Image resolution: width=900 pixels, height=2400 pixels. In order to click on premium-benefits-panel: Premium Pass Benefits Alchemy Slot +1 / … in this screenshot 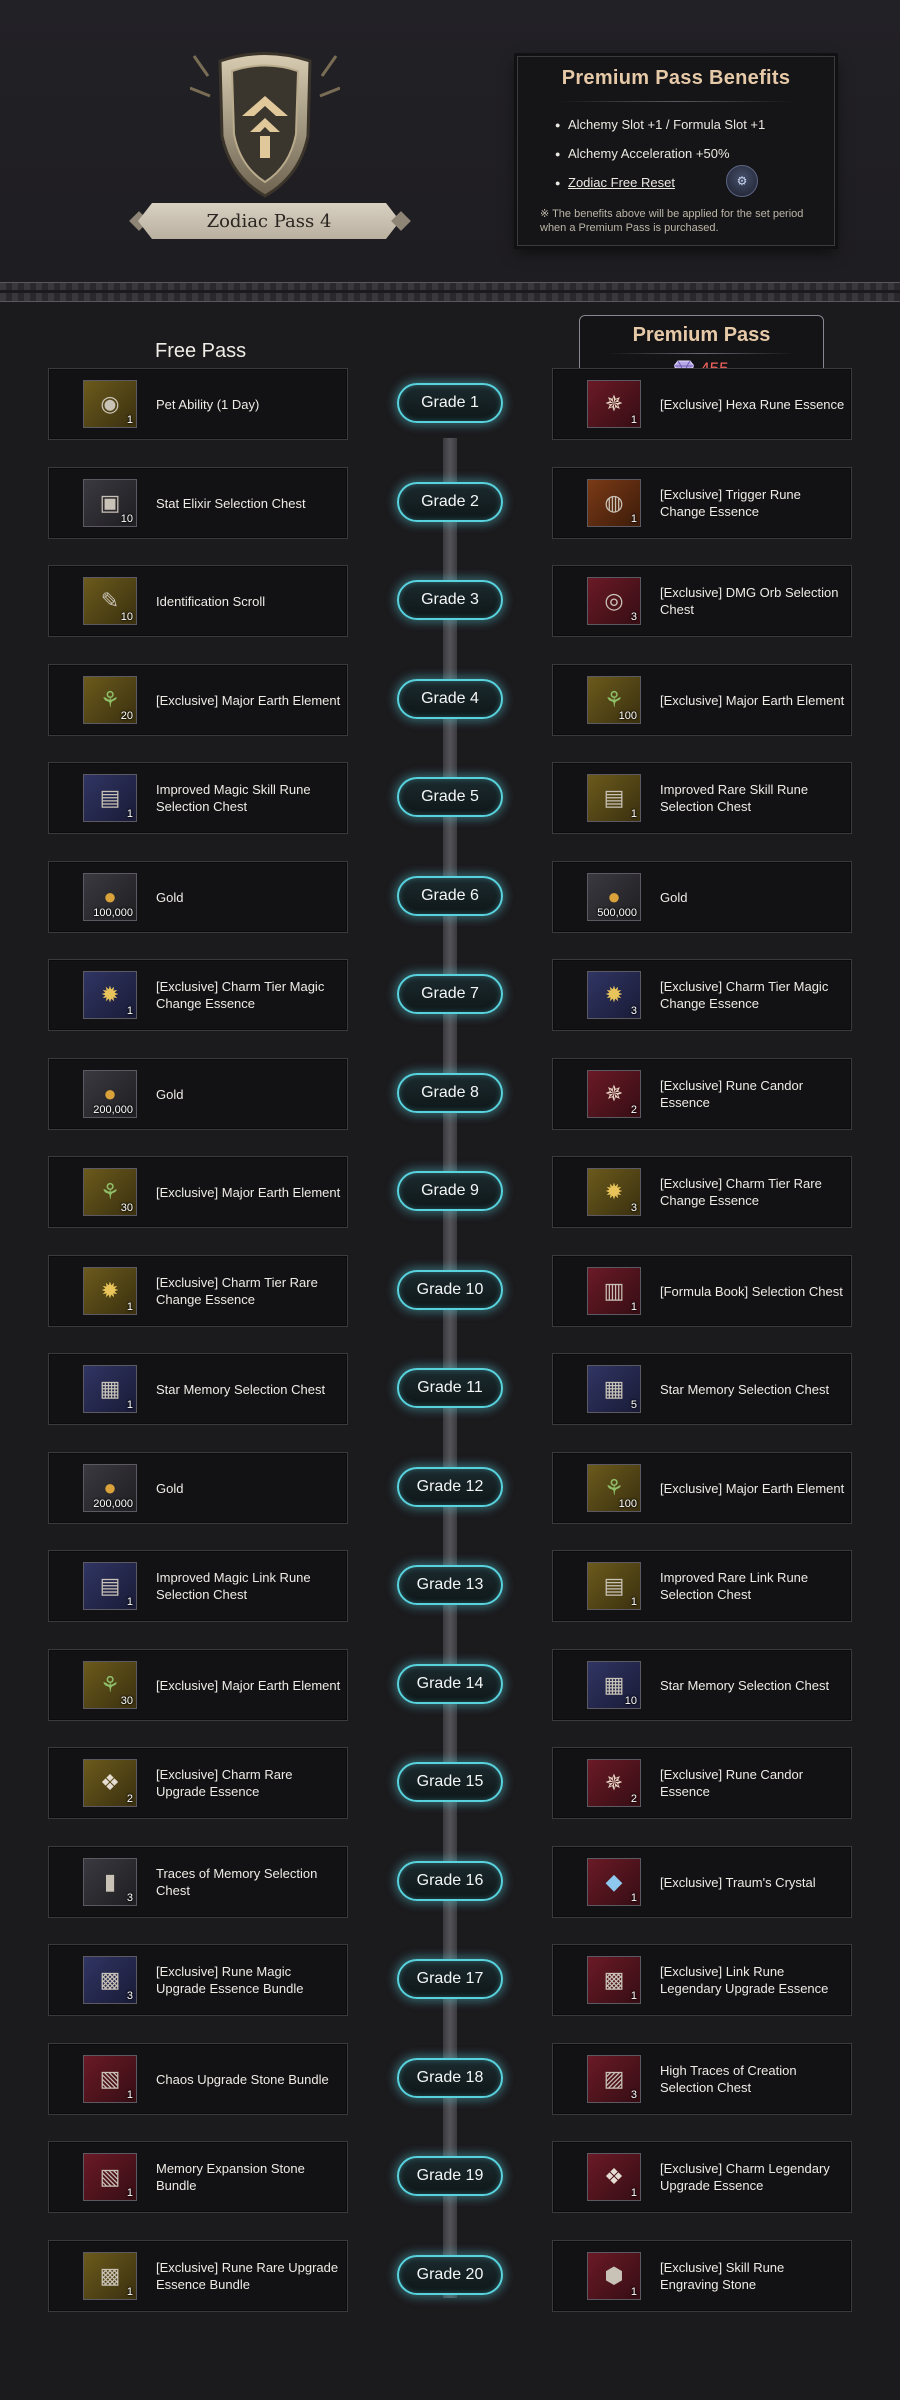, I will do `click(676, 151)`.